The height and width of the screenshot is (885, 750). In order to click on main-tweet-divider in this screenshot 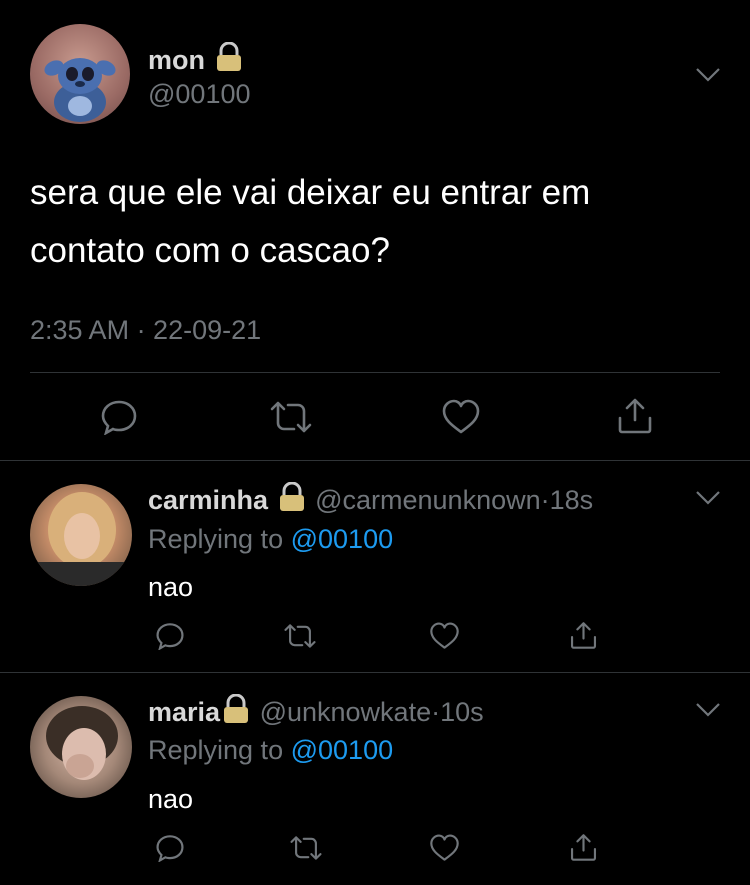, I will do `click(375, 372)`.